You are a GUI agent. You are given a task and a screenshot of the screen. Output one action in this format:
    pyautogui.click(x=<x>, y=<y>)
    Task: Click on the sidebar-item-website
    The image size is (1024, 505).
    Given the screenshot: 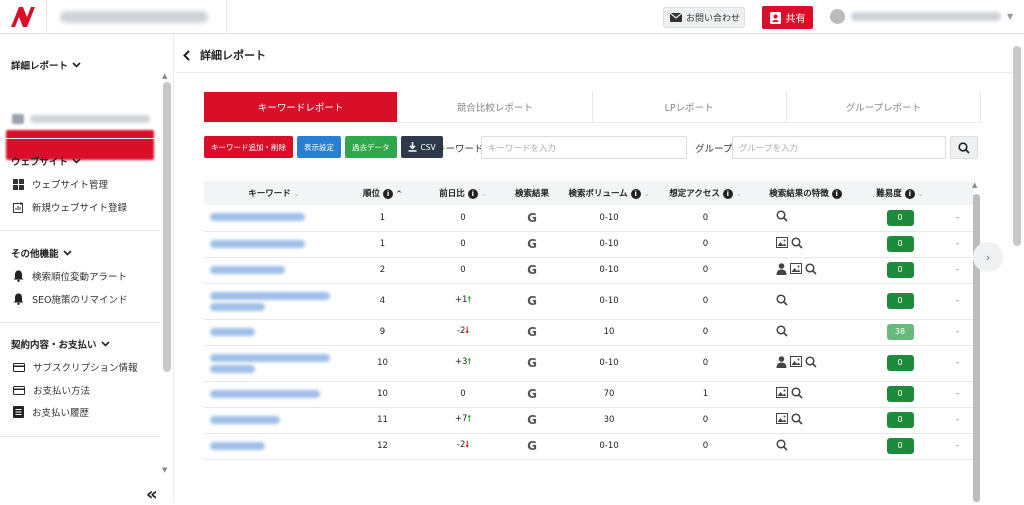 What is the action you would take?
    pyautogui.click(x=82, y=119)
    